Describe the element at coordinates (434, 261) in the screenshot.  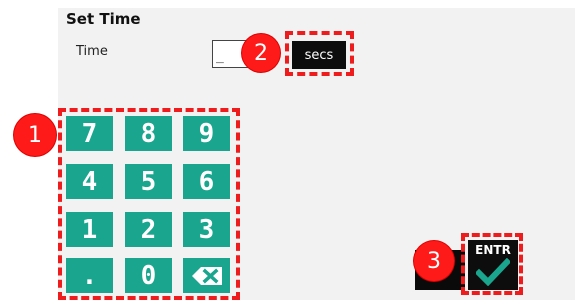
I see `annotation-marker-3: 3` at that location.